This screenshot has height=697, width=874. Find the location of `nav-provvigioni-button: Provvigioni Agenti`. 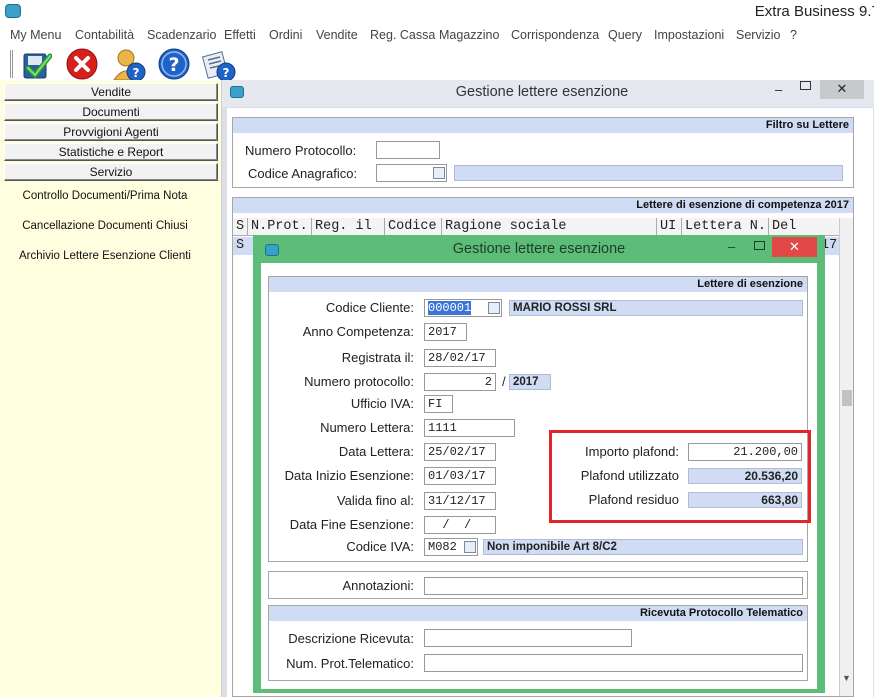

nav-provvigioni-button: Provvigioni Agenti is located at coordinates (111, 132).